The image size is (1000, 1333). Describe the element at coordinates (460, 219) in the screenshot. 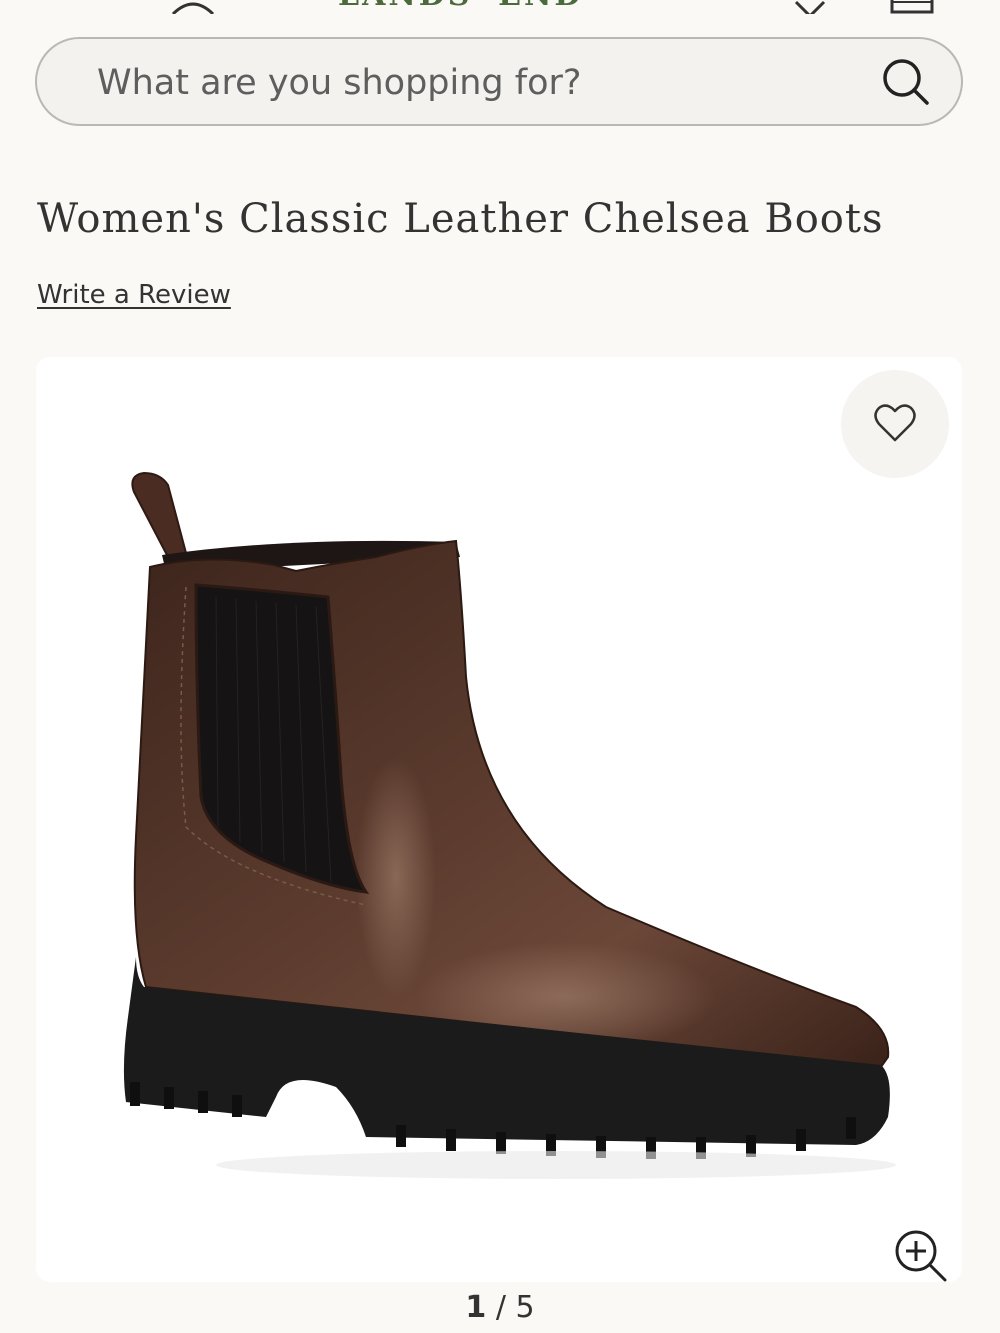

I see `product-title: Women's Classic Leather Chelsea Boots` at that location.